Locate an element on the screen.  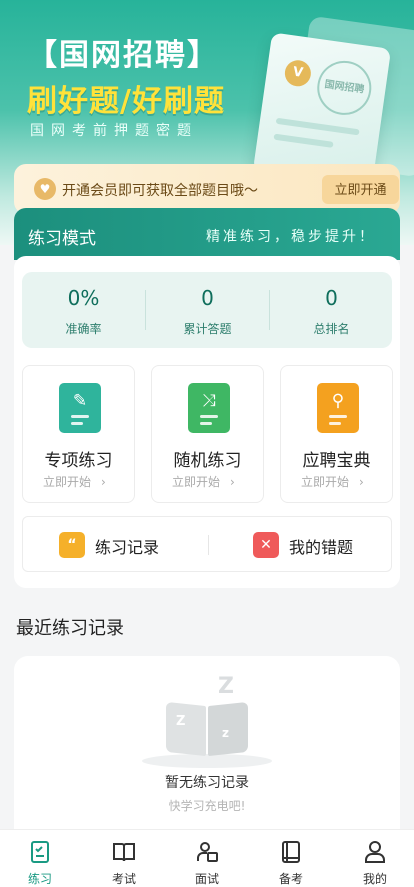
stat-label: 总排名 is located at coordinates (331, 329).